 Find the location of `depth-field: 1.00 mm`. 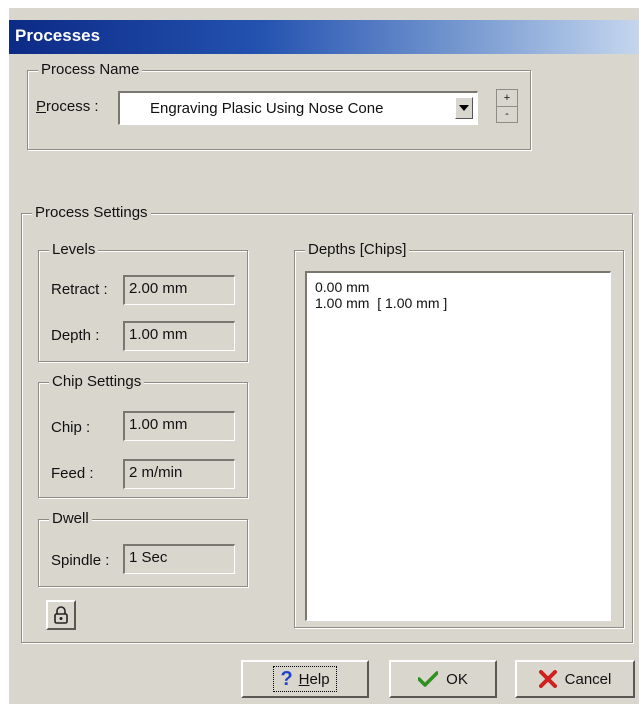

depth-field: 1.00 mm is located at coordinates (179, 336).